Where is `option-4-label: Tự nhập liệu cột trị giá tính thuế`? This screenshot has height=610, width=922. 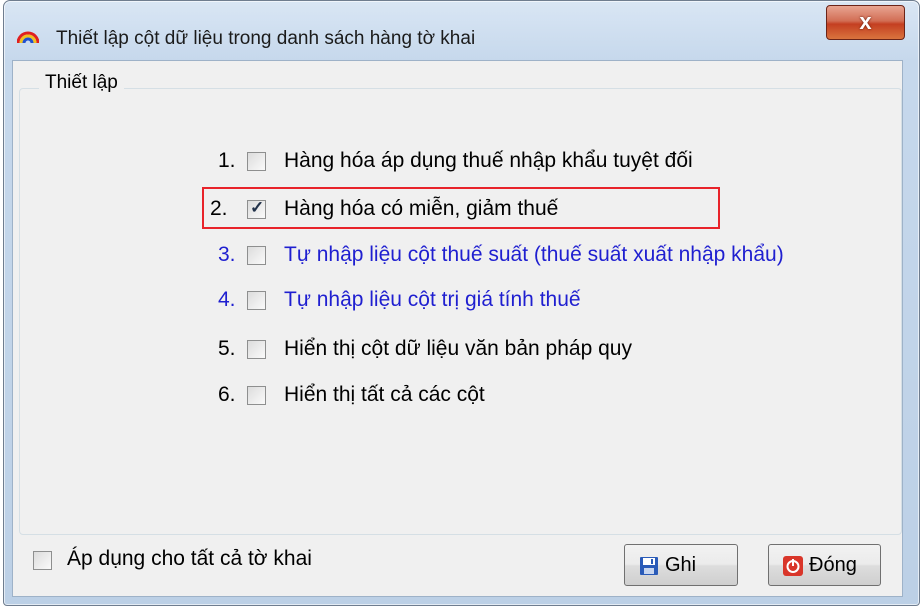 option-4-label: Tự nhập liệu cột trị giá tính thuế is located at coordinates (432, 300).